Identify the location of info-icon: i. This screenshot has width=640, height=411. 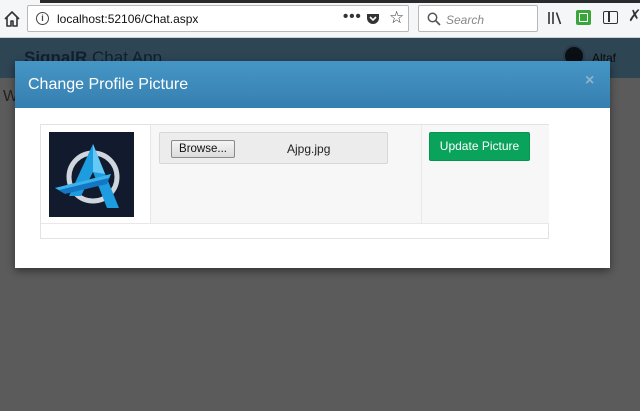
(42, 18).